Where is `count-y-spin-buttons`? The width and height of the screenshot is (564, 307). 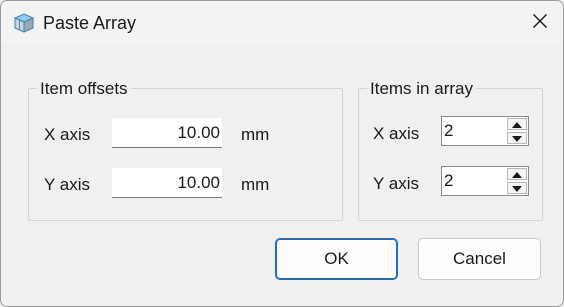 count-y-spin-buttons is located at coordinates (517, 181).